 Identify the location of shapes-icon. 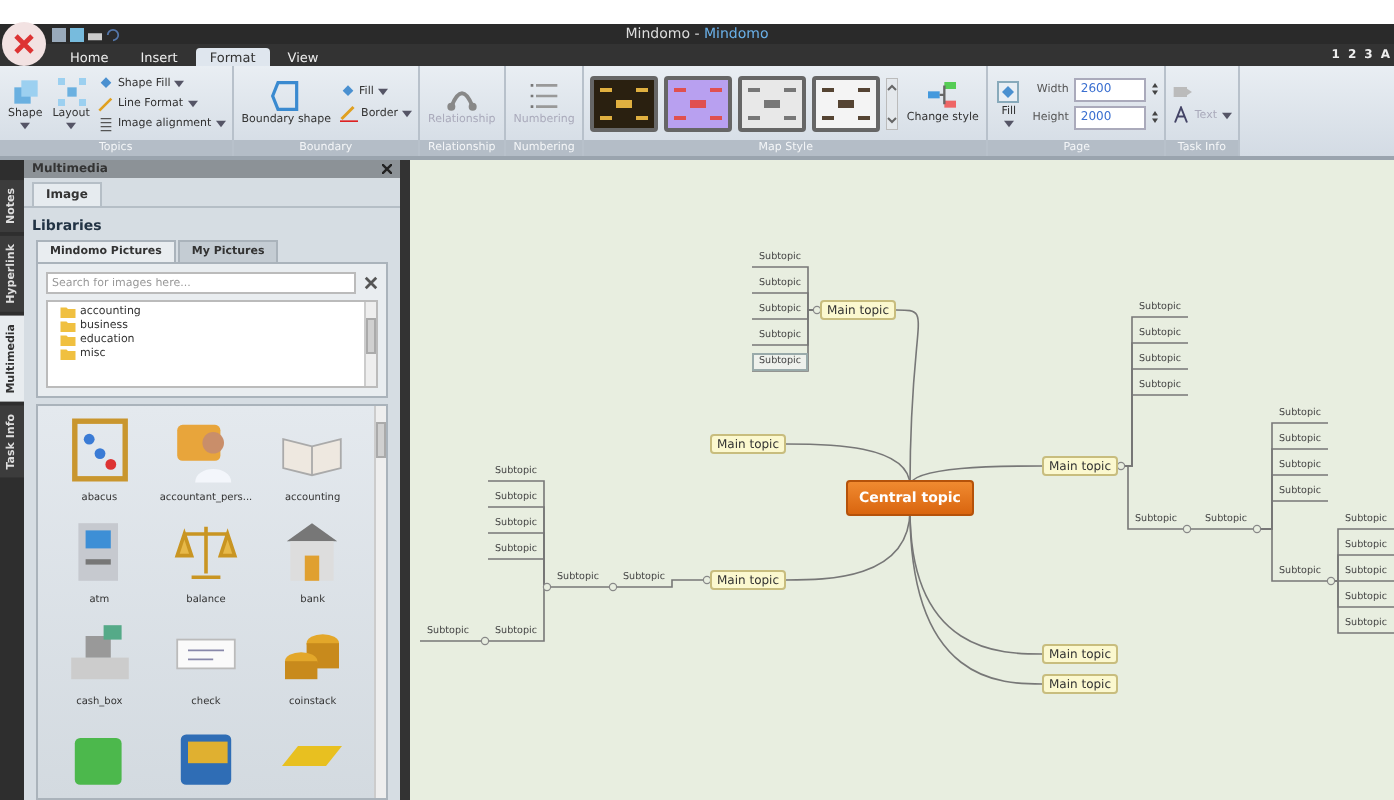
(25, 91).